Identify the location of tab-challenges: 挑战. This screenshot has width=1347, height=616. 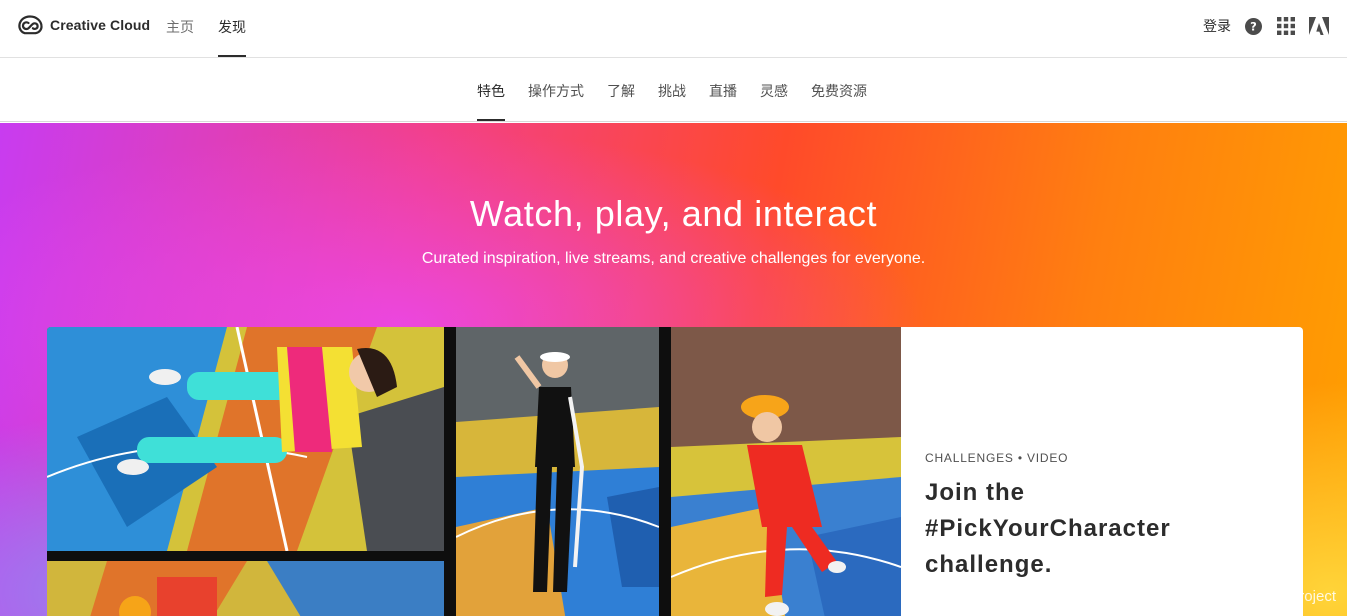
(672, 90).